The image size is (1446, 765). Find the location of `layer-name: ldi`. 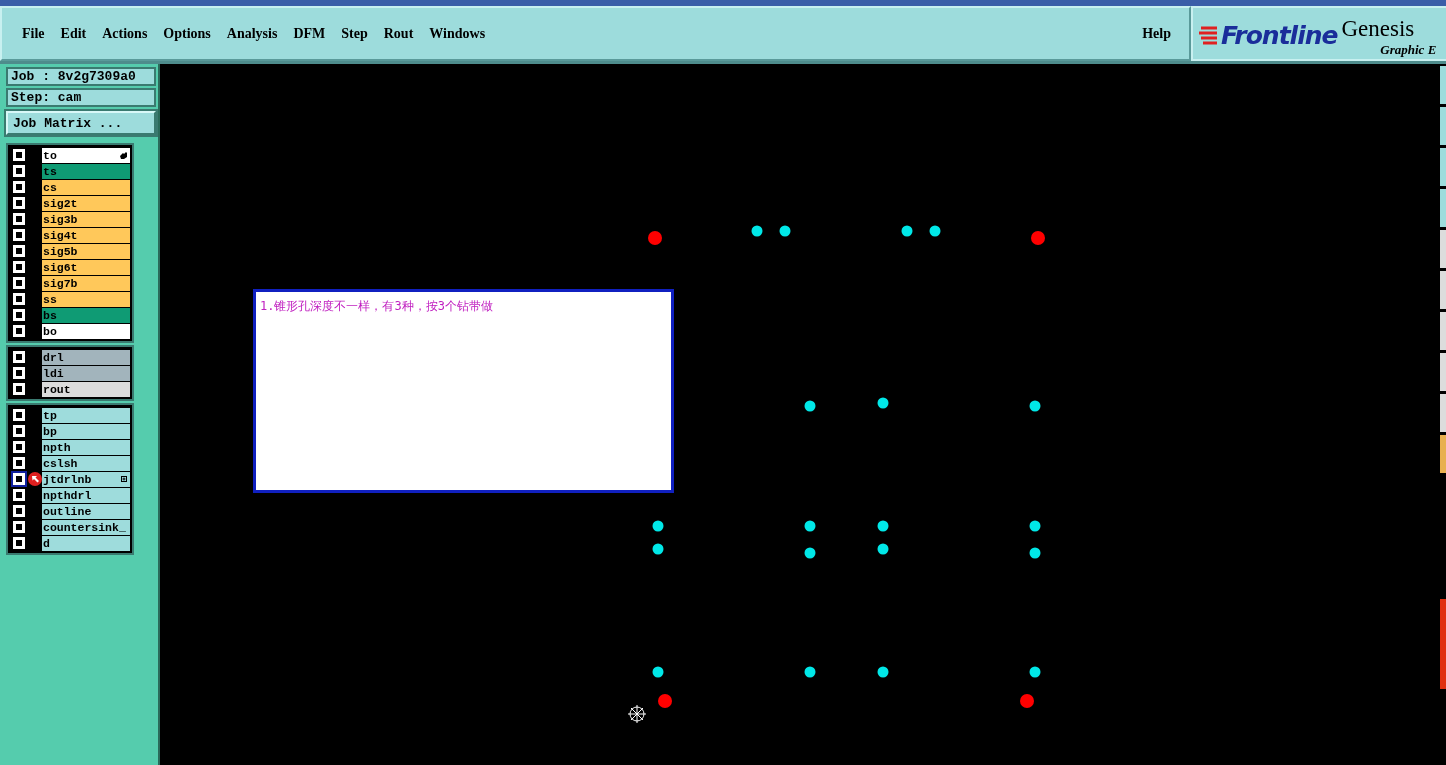

layer-name: ldi is located at coordinates (86, 373).